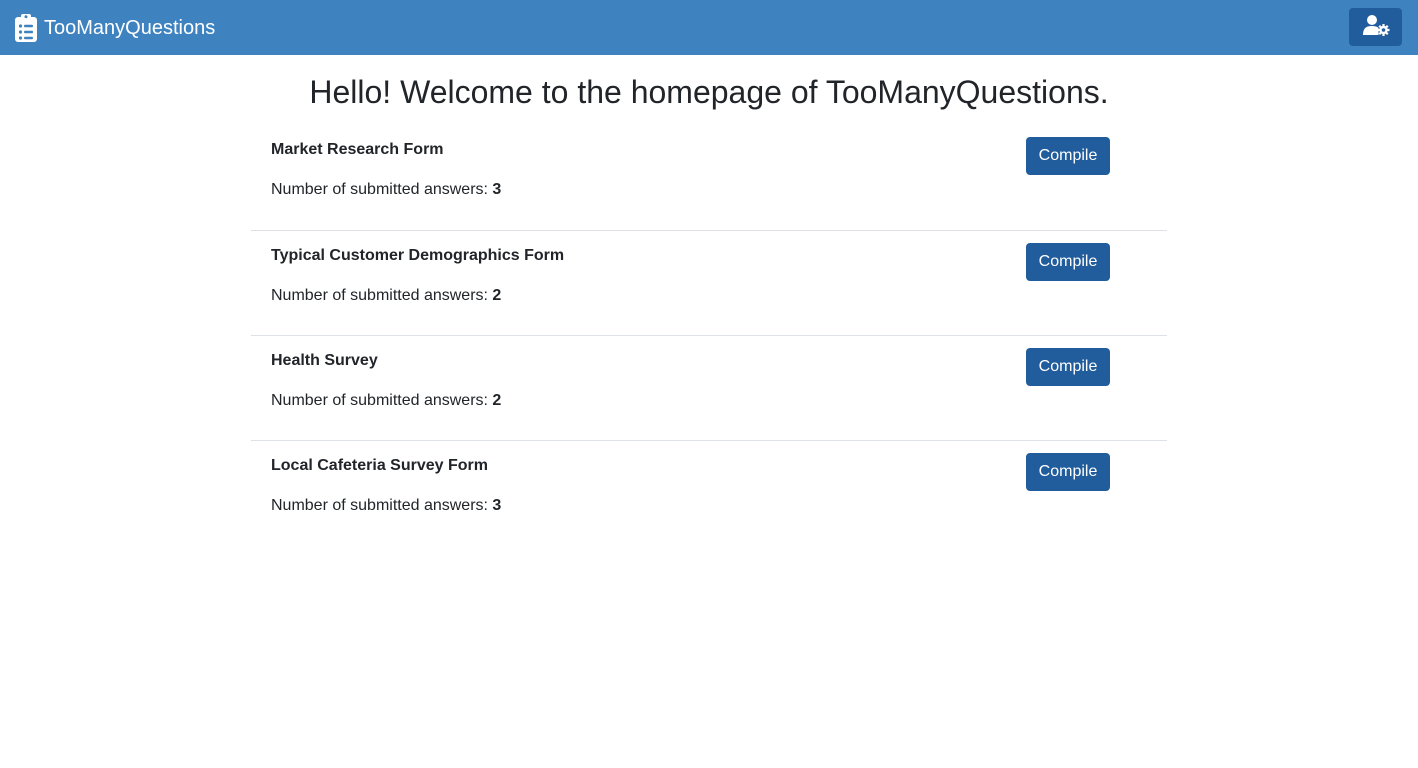  Describe the element at coordinates (130, 28) in the screenshot. I see `brand-text: TooManyQuestions` at that location.